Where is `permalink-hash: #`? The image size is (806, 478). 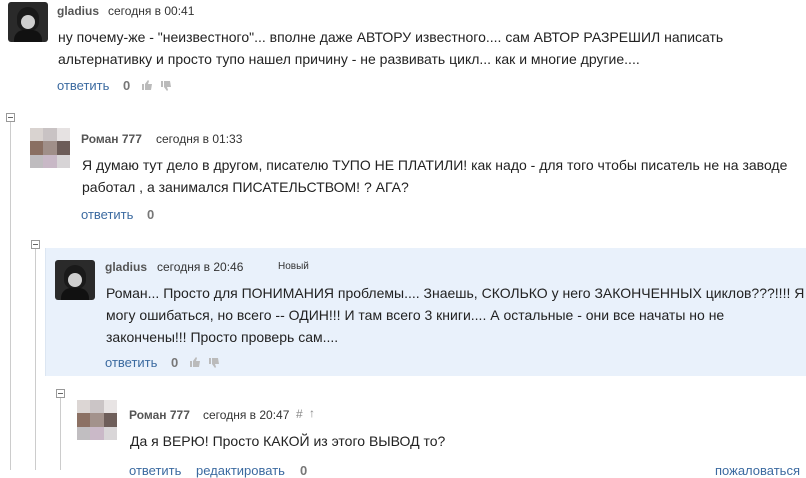
permalink-hash: # is located at coordinates (299, 414).